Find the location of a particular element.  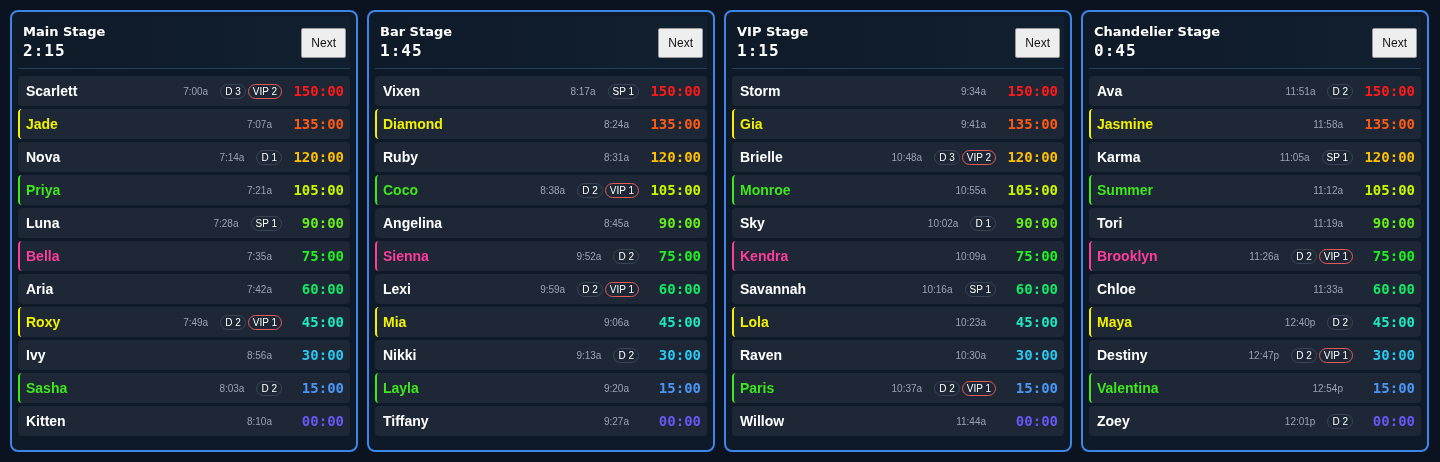

dancer-name: Coco is located at coordinates (401, 190).